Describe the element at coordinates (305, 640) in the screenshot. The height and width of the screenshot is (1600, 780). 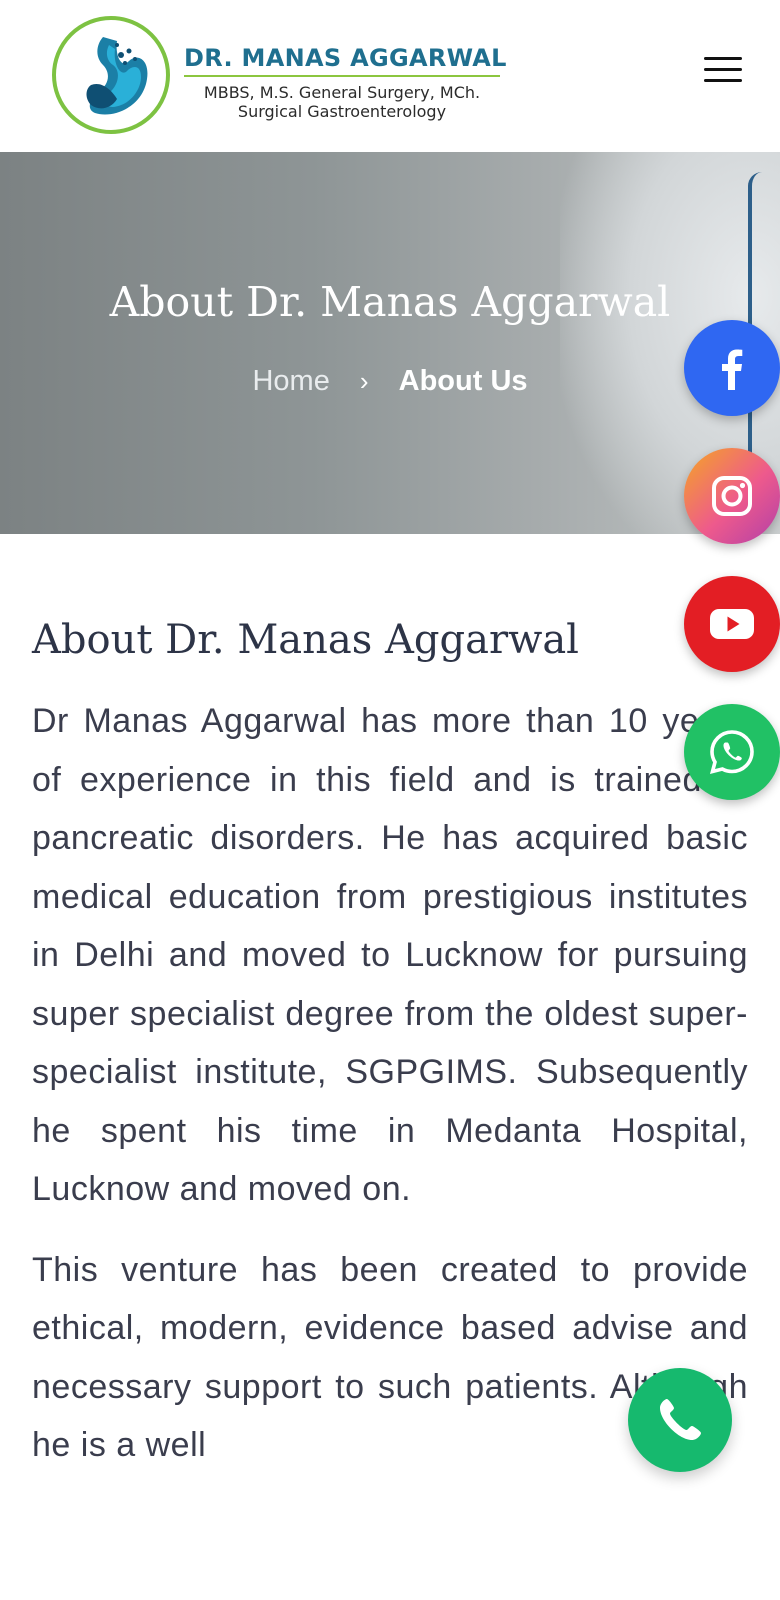
I see `section-heading: About Dr. Manas Aggarwal` at that location.